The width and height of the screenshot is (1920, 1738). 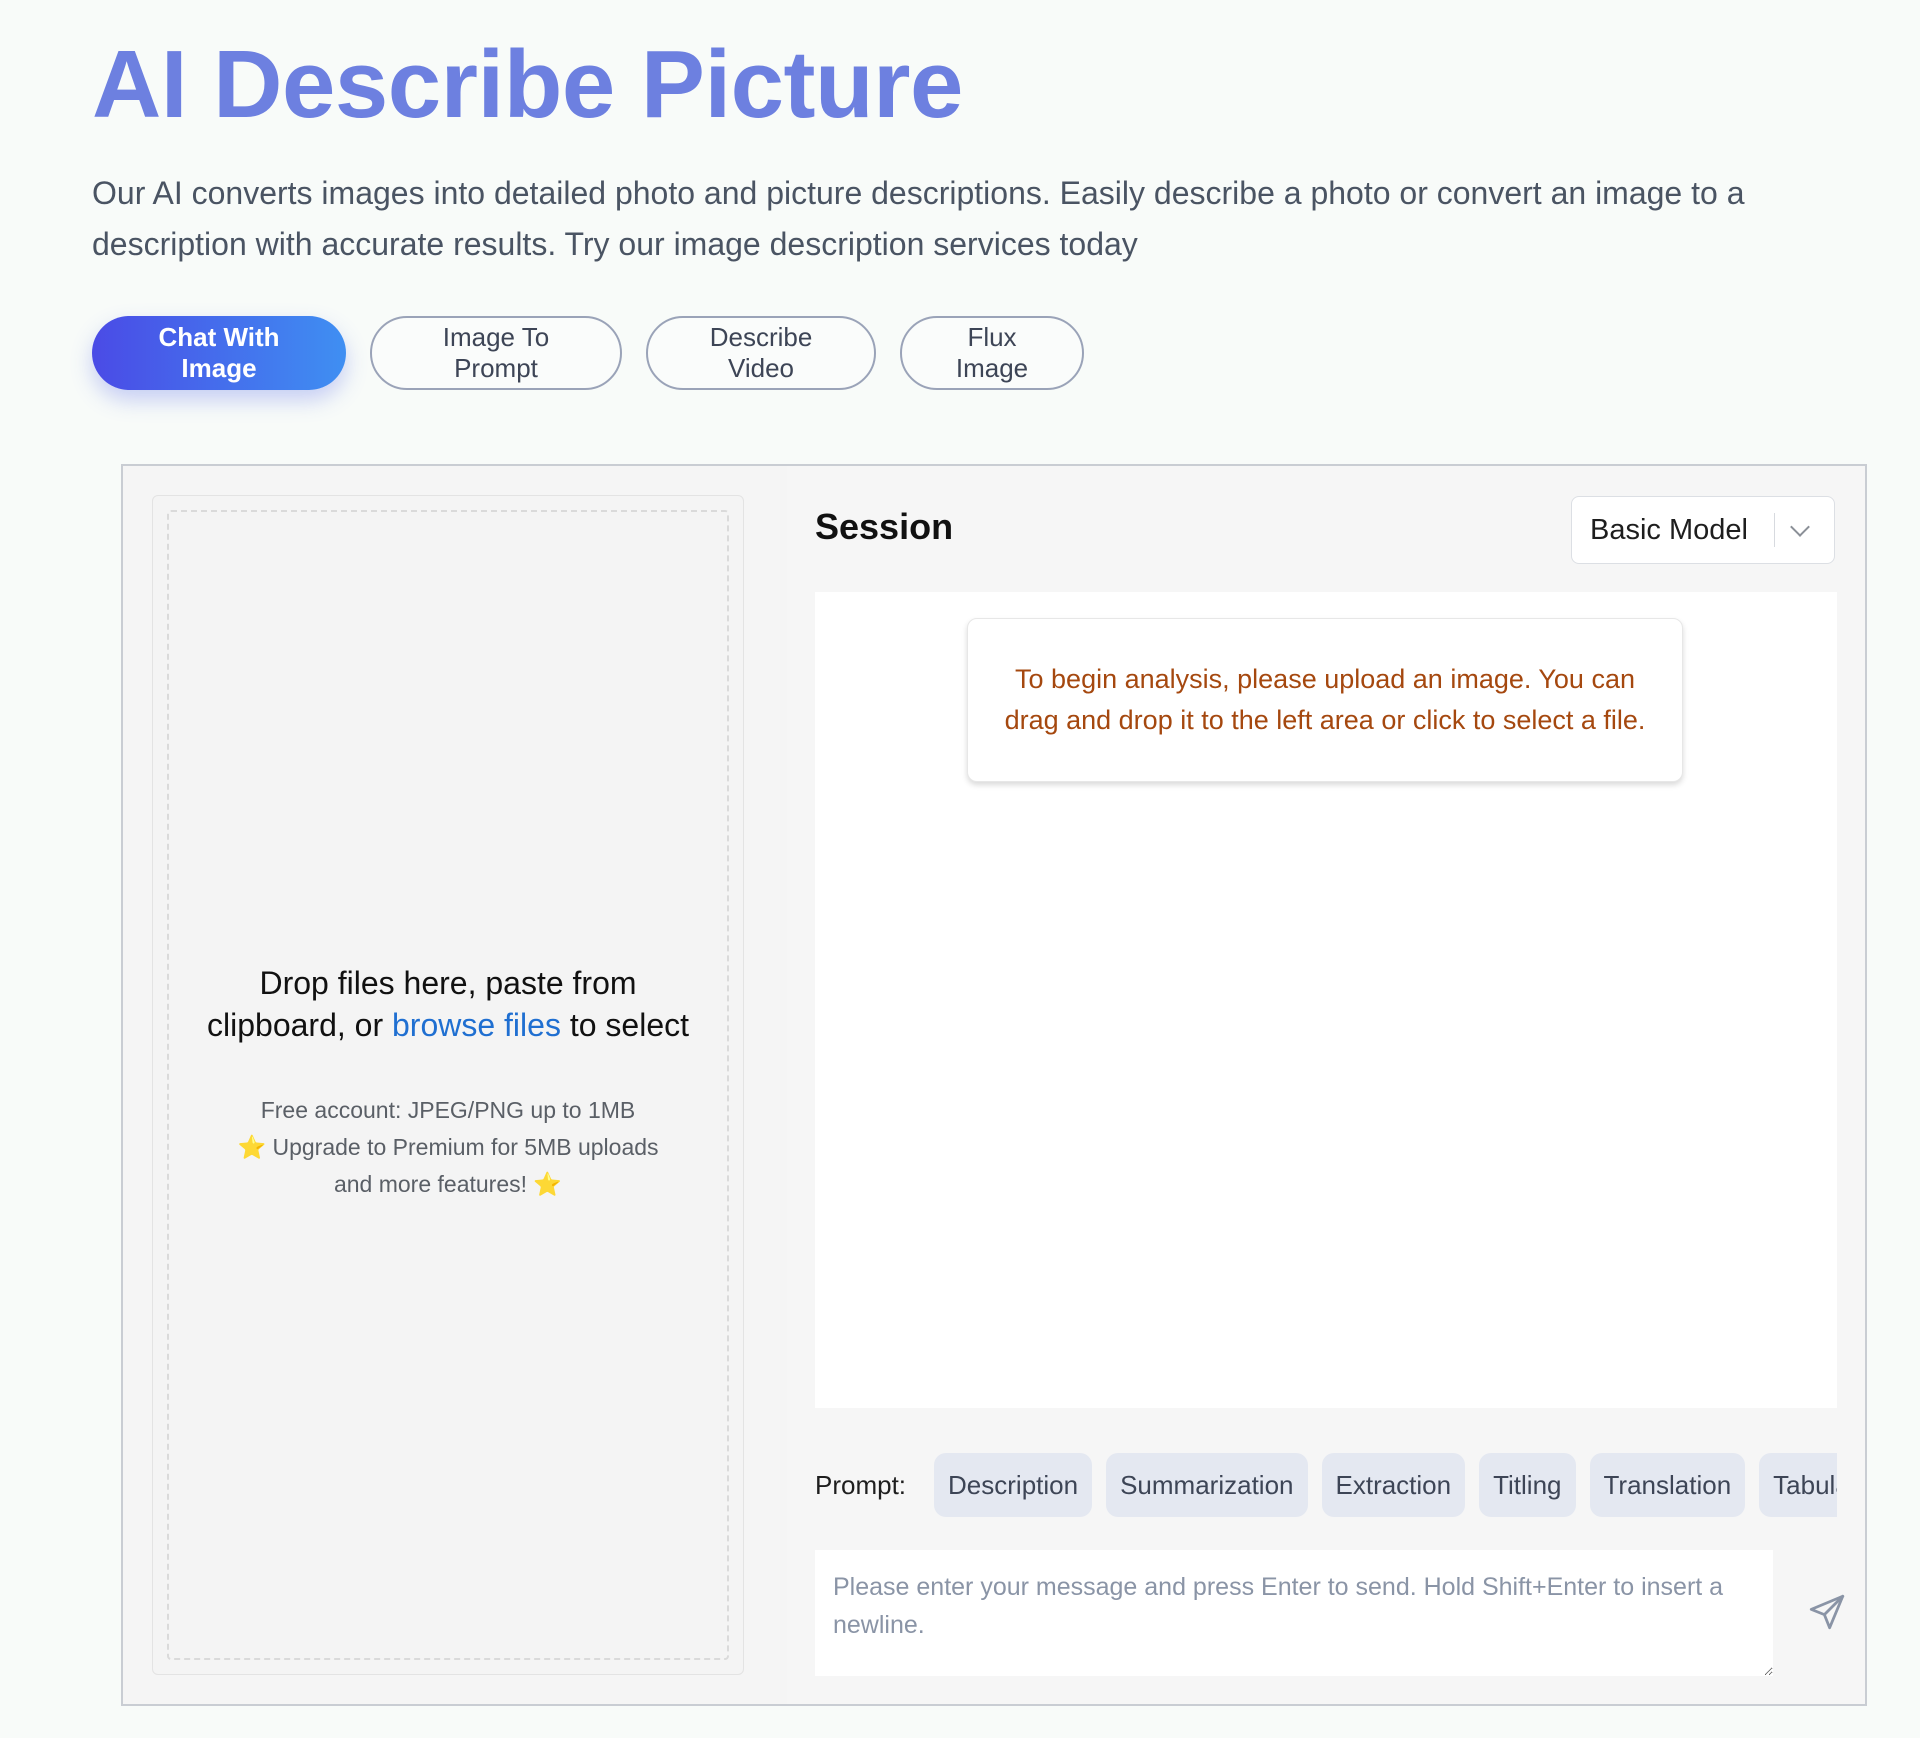 What do you see at coordinates (448, 983) in the screenshot?
I see `drop-instructions-line1: Drop files here, paste from` at bounding box center [448, 983].